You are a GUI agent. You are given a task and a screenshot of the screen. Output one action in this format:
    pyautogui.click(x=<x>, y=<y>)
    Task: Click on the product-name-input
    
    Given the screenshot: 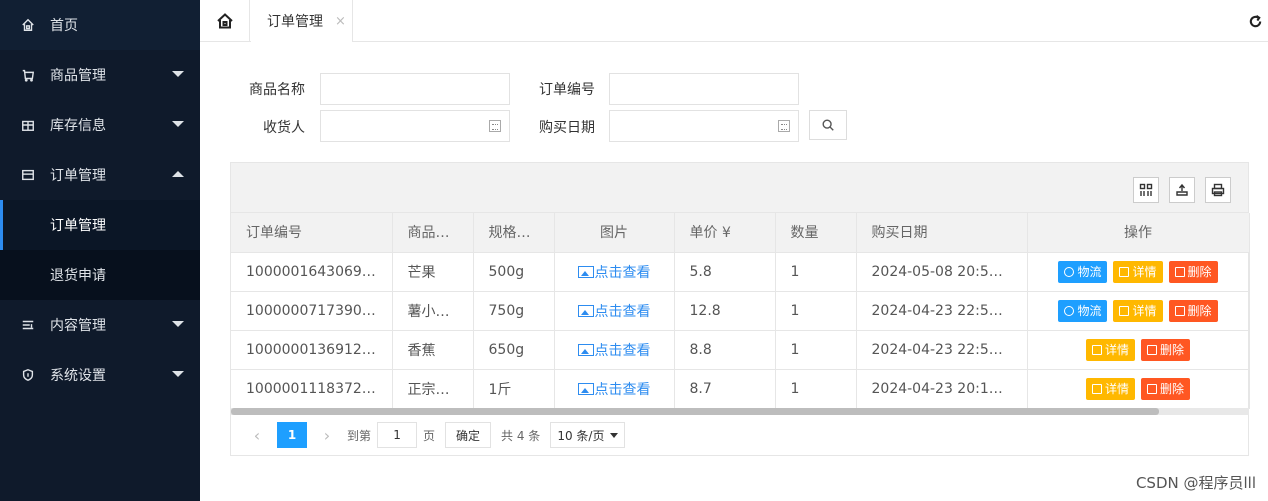 What is the action you would take?
    pyautogui.click(x=415, y=89)
    